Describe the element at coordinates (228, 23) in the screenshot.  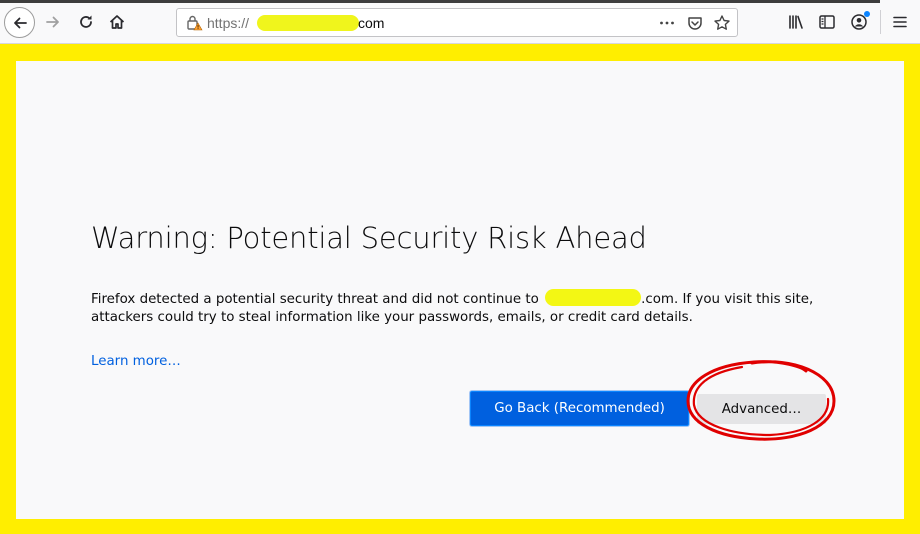
I see `url-scheme: https://` at that location.